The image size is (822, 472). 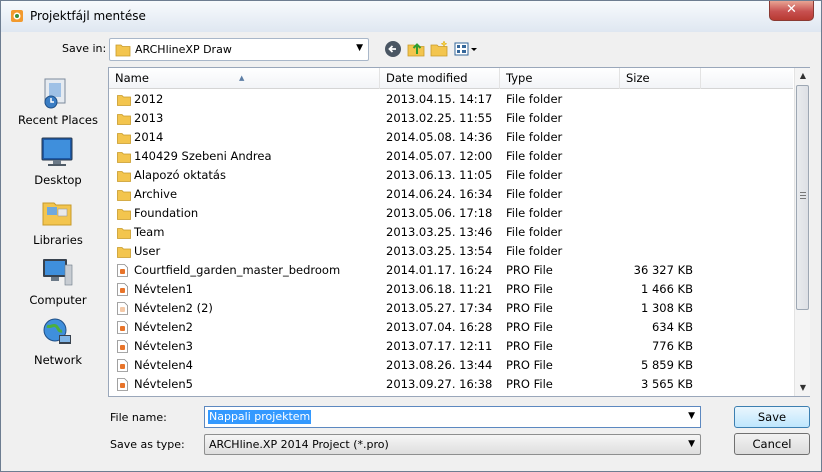 I want to click on cancel-button: Cancel, so click(x=772, y=444).